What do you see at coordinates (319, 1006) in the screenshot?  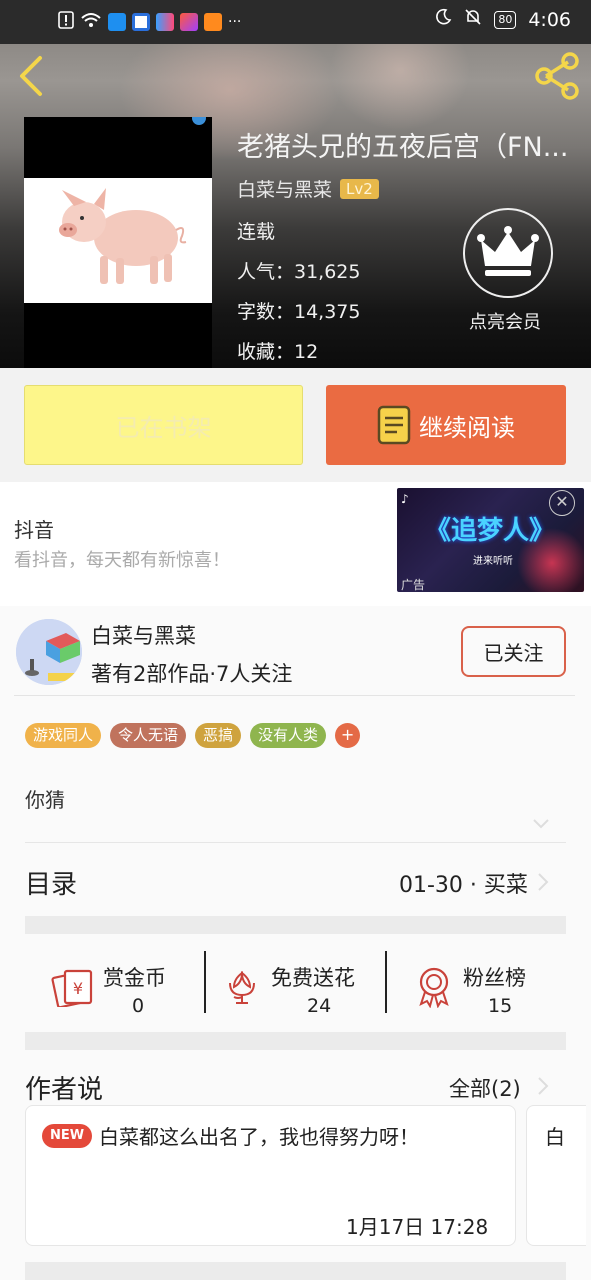 I see `stat-value: 24` at bounding box center [319, 1006].